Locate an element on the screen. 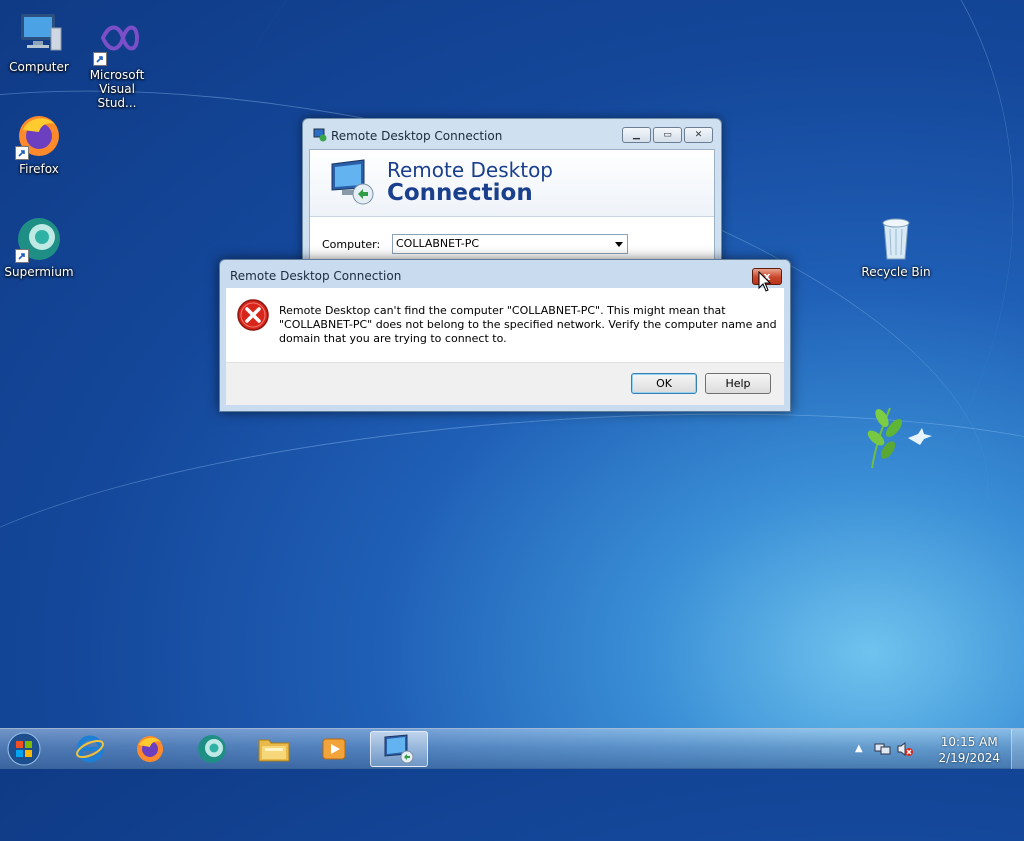 This screenshot has width=1024, height=841. start-button is located at coordinates (24, 749).